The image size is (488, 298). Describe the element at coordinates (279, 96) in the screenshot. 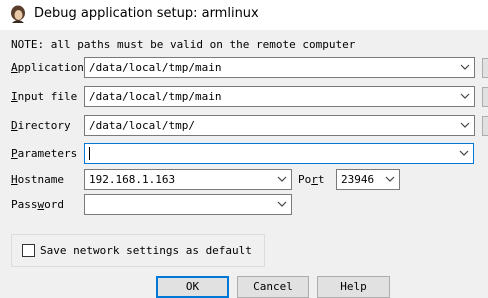

I see `input-file-combo: /data/local/tmp/main` at that location.